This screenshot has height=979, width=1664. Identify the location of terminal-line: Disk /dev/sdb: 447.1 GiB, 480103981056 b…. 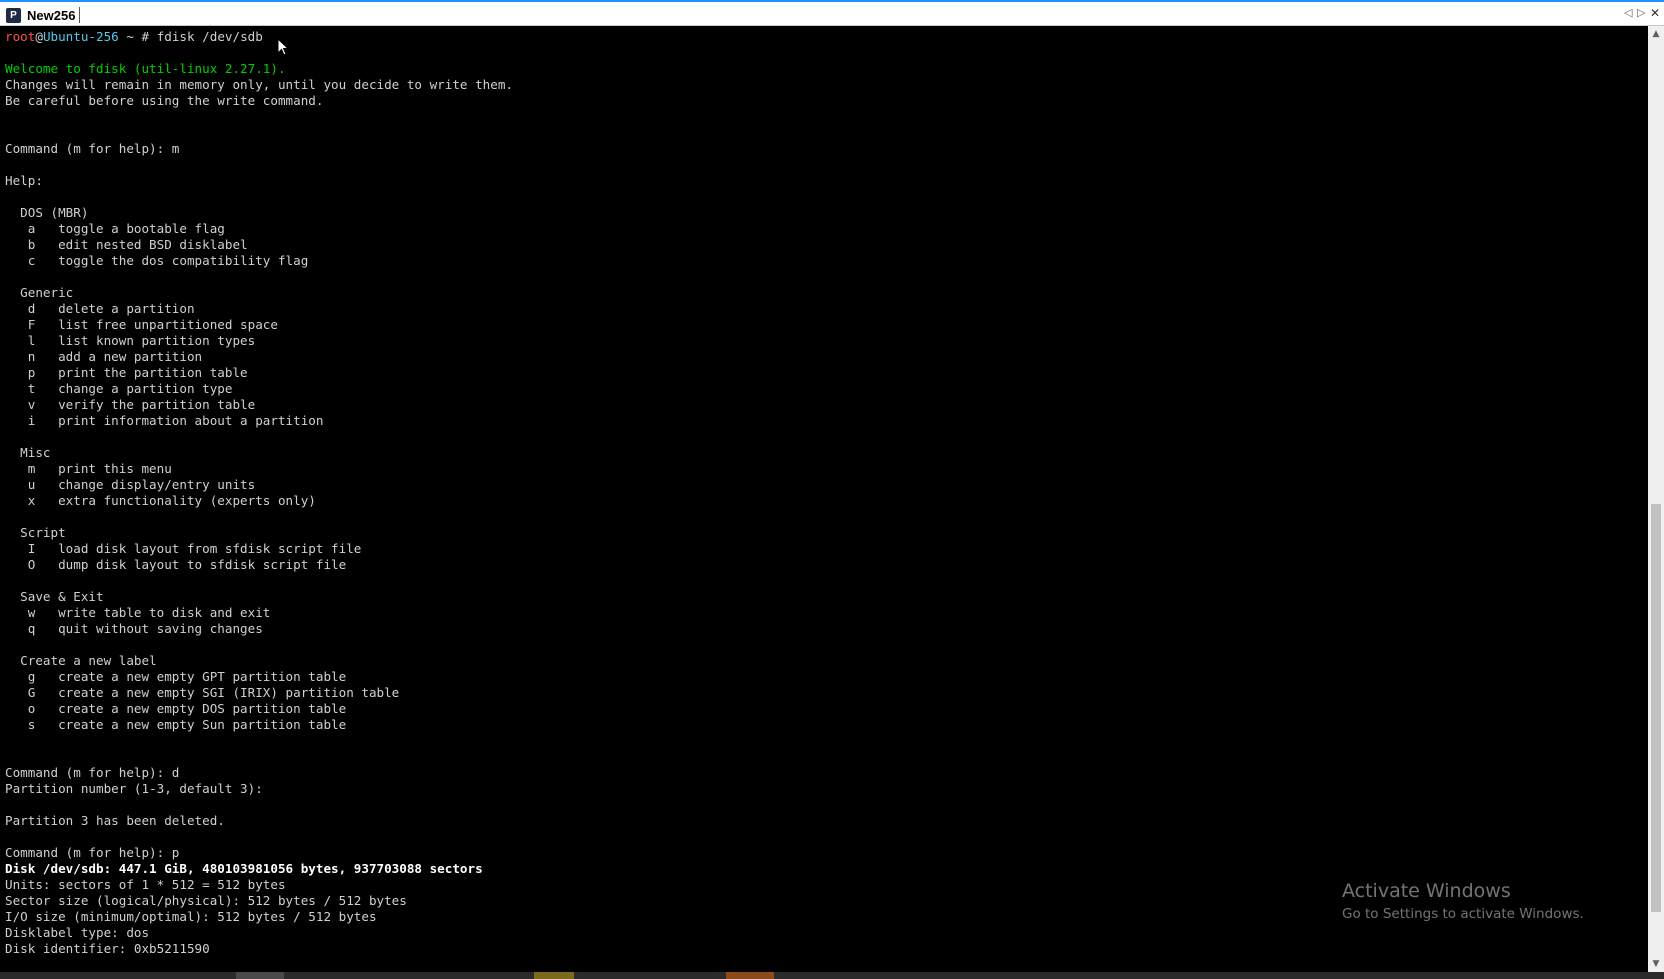
(244, 868).